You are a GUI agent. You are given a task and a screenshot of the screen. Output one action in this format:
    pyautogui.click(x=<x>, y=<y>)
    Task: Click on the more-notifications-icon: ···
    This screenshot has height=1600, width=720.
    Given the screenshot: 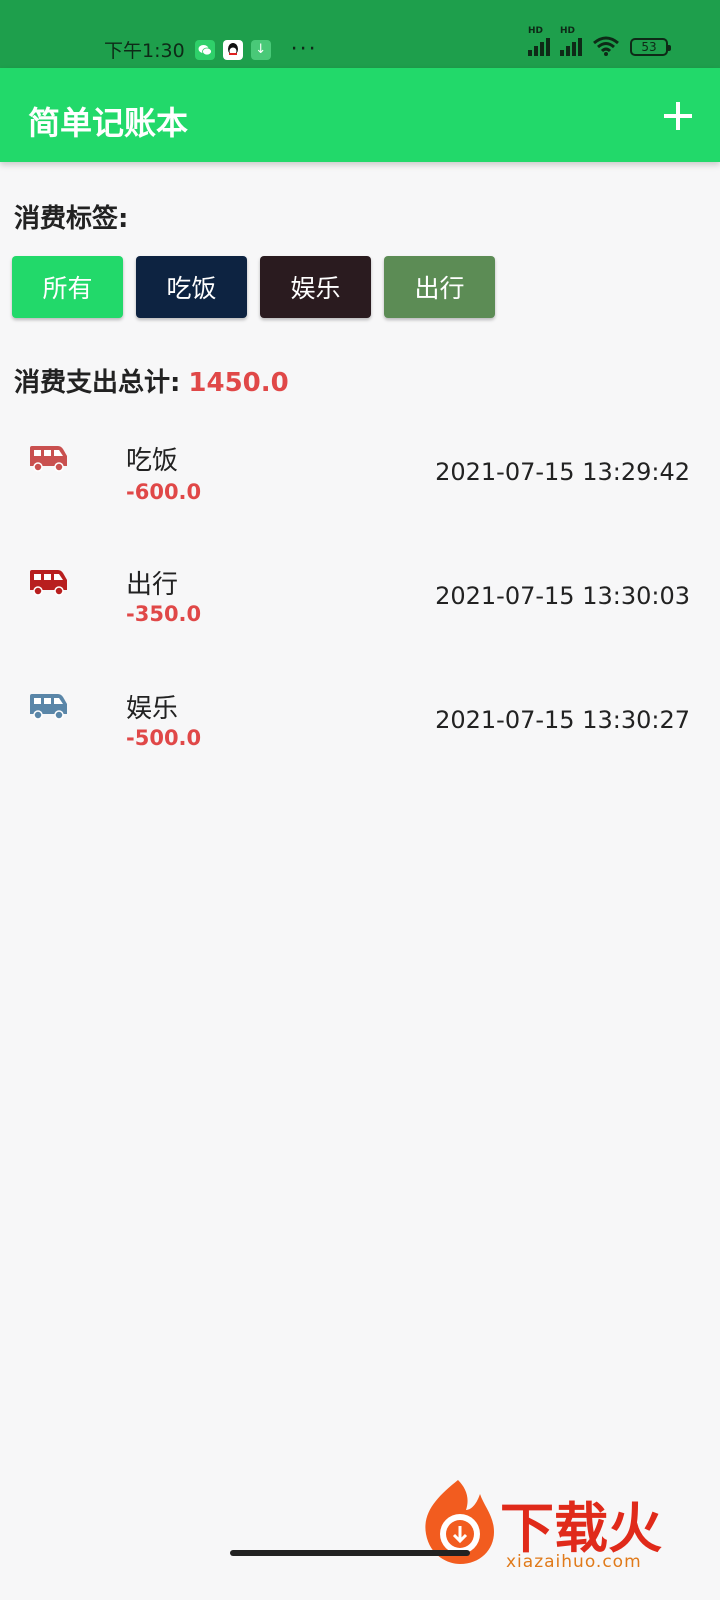 What is the action you would take?
    pyautogui.click(x=304, y=49)
    